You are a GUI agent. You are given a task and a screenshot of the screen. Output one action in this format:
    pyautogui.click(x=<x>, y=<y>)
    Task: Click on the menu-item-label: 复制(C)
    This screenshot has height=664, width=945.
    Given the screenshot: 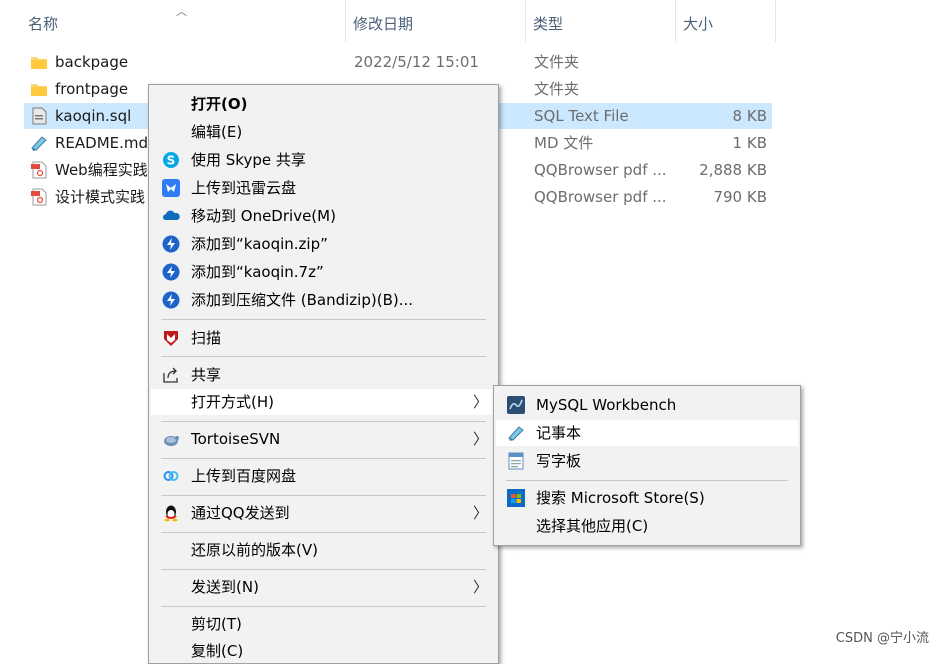 What is the action you would take?
    pyautogui.click(x=217, y=651)
    